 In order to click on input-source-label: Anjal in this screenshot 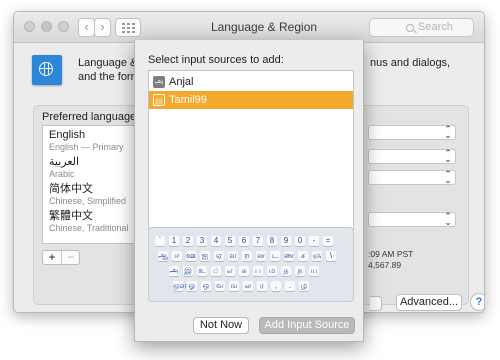, I will do `click(181, 82)`.